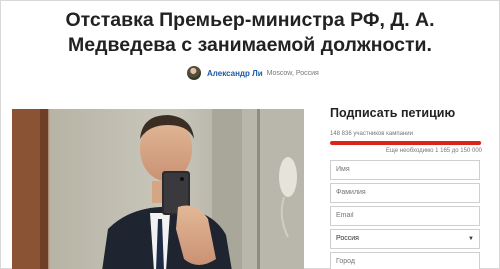  I want to click on author-location: Moscow, Россия, so click(292, 73).